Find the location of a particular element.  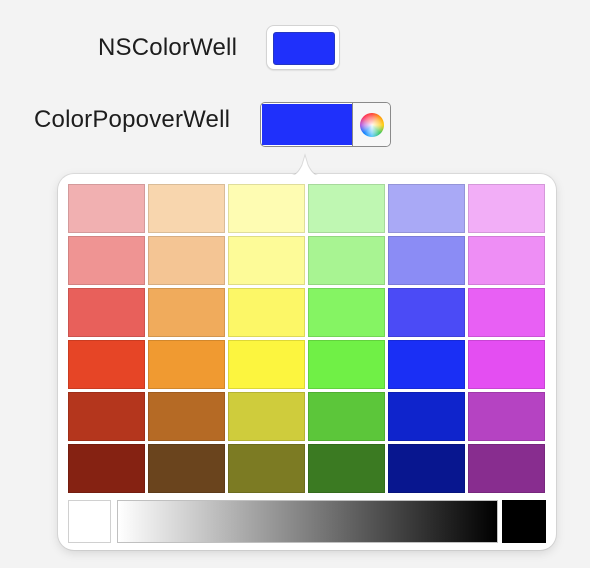

colorpopoverwell is located at coordinates (325, 124).